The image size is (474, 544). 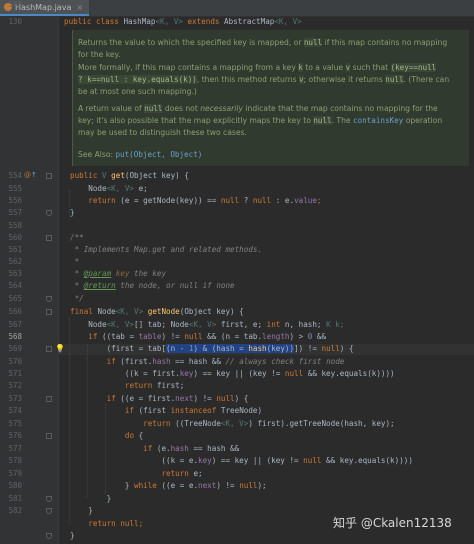 What do you see at coordinates (106, 523) in the screenshot?
I see `code-line: return null;` at bounding box center [106, 523].